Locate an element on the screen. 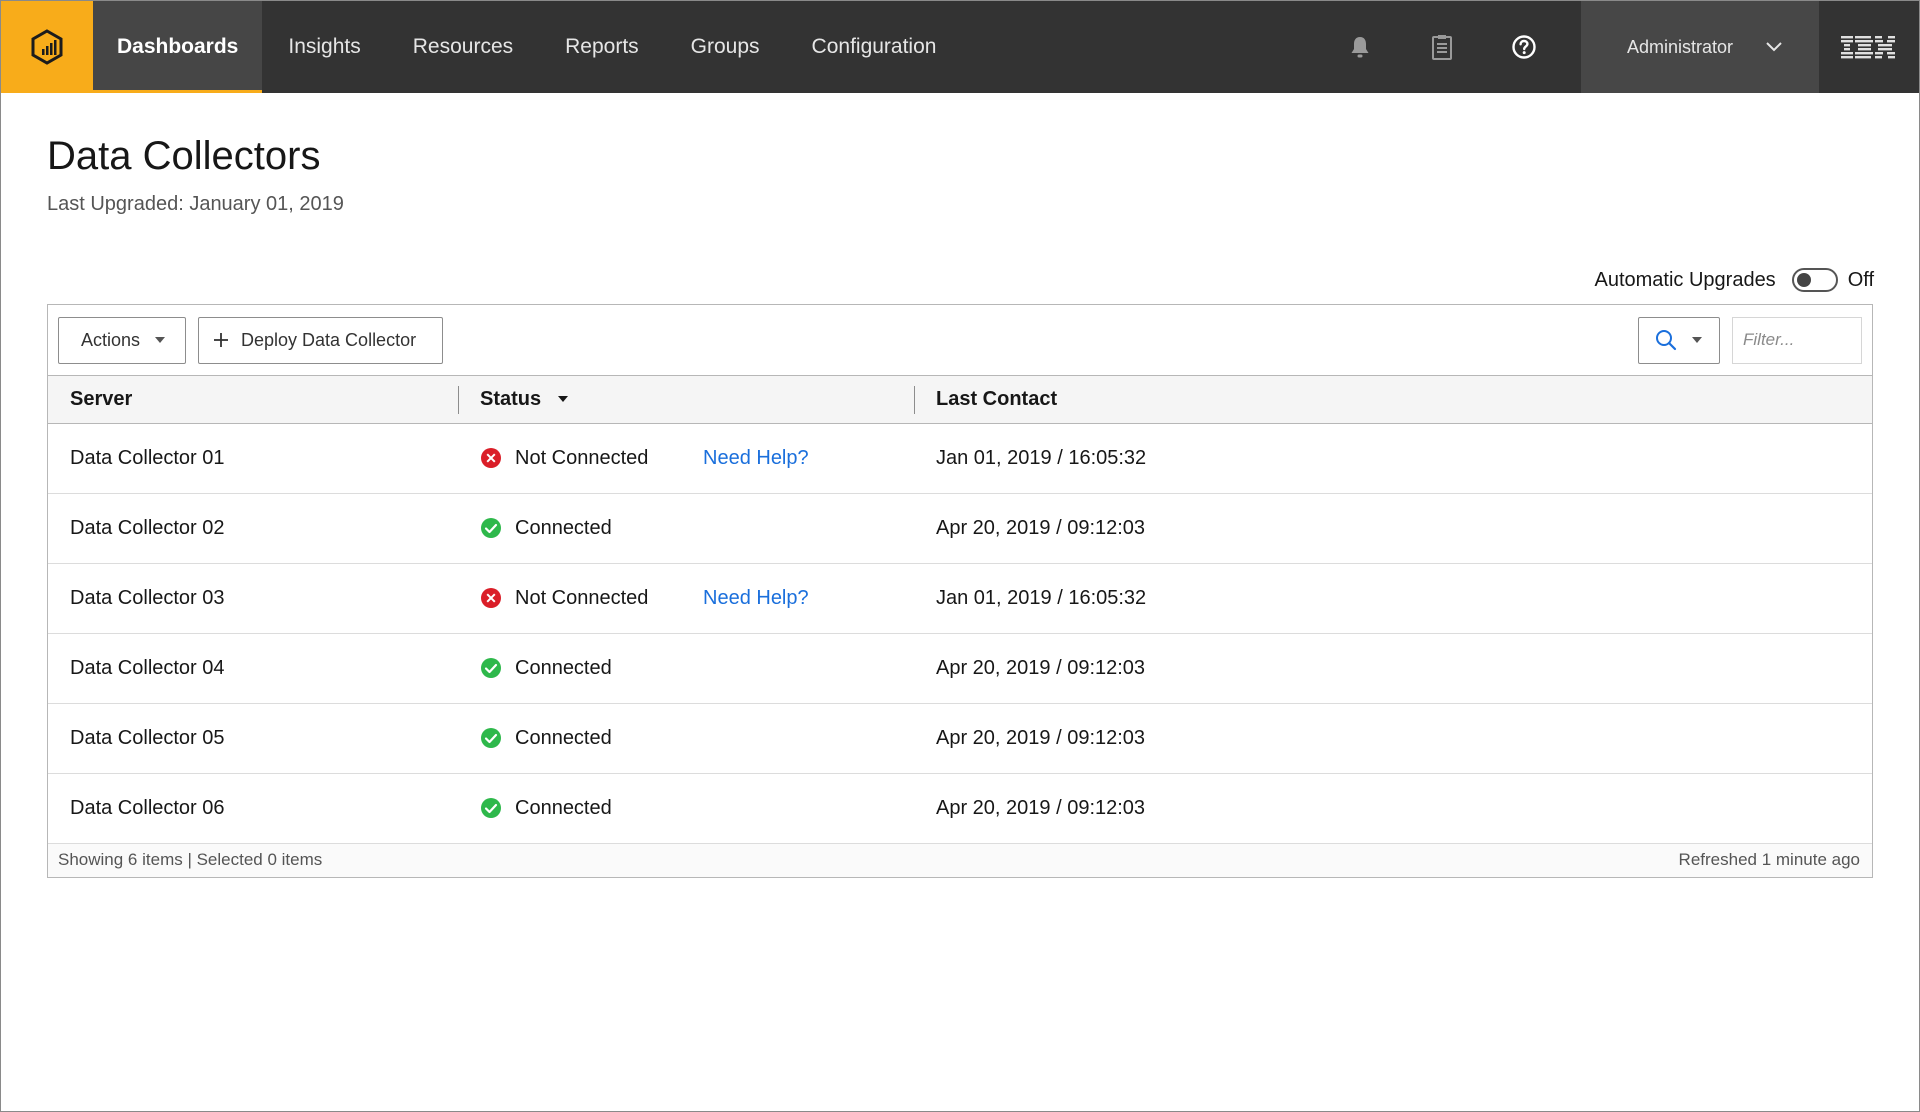 The width and height of the screenshot is (1920, 1112). cell-server: Data Collector 04 is located at coordinates (147, 667).